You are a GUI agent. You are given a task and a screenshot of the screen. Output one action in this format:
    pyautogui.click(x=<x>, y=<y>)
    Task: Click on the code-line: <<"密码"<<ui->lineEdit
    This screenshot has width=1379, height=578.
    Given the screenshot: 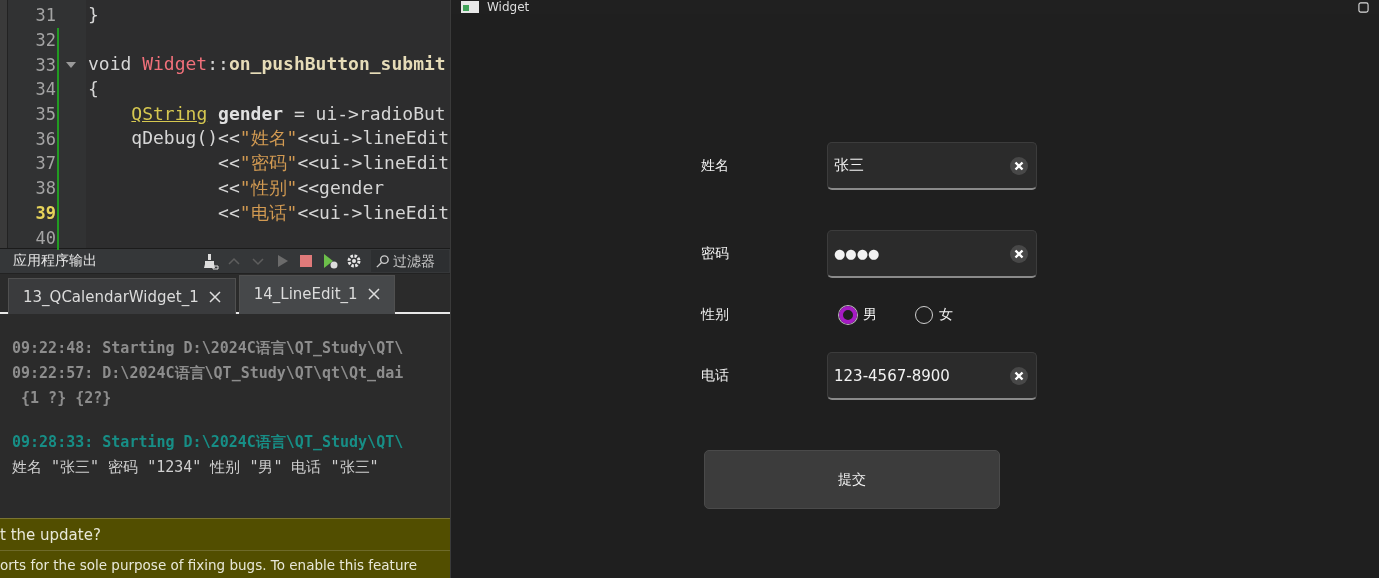 What is the action you would take?
    pyautogui.click(x=333, y=163)
    